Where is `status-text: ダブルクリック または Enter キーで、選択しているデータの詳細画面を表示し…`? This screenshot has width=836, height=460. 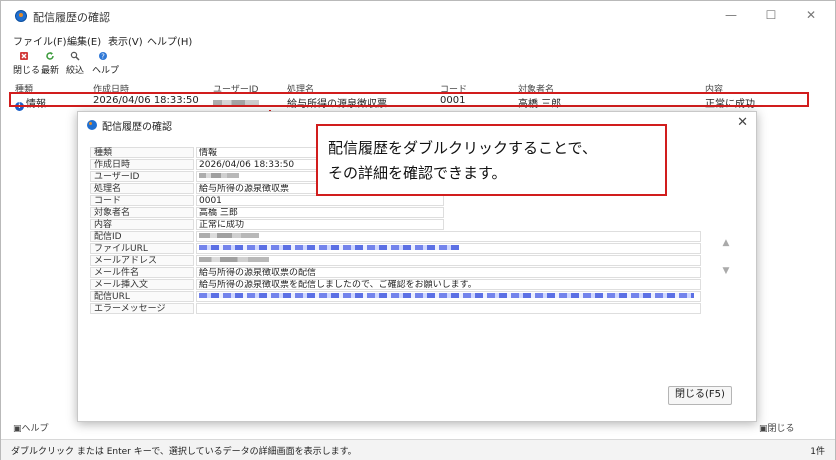
status-text: ダブルクリック または Enter キーで、選択しているデータの詳細画面を表示し… is located at coordinates (184, 452).